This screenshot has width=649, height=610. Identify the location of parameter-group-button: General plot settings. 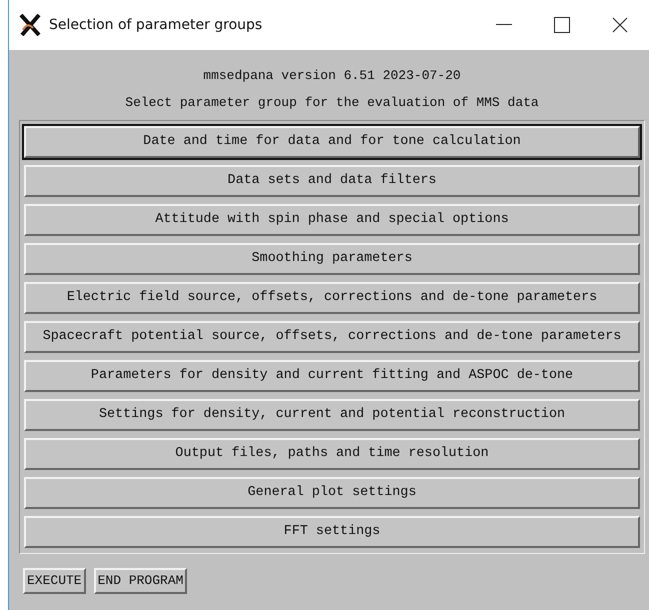
(332, 493).